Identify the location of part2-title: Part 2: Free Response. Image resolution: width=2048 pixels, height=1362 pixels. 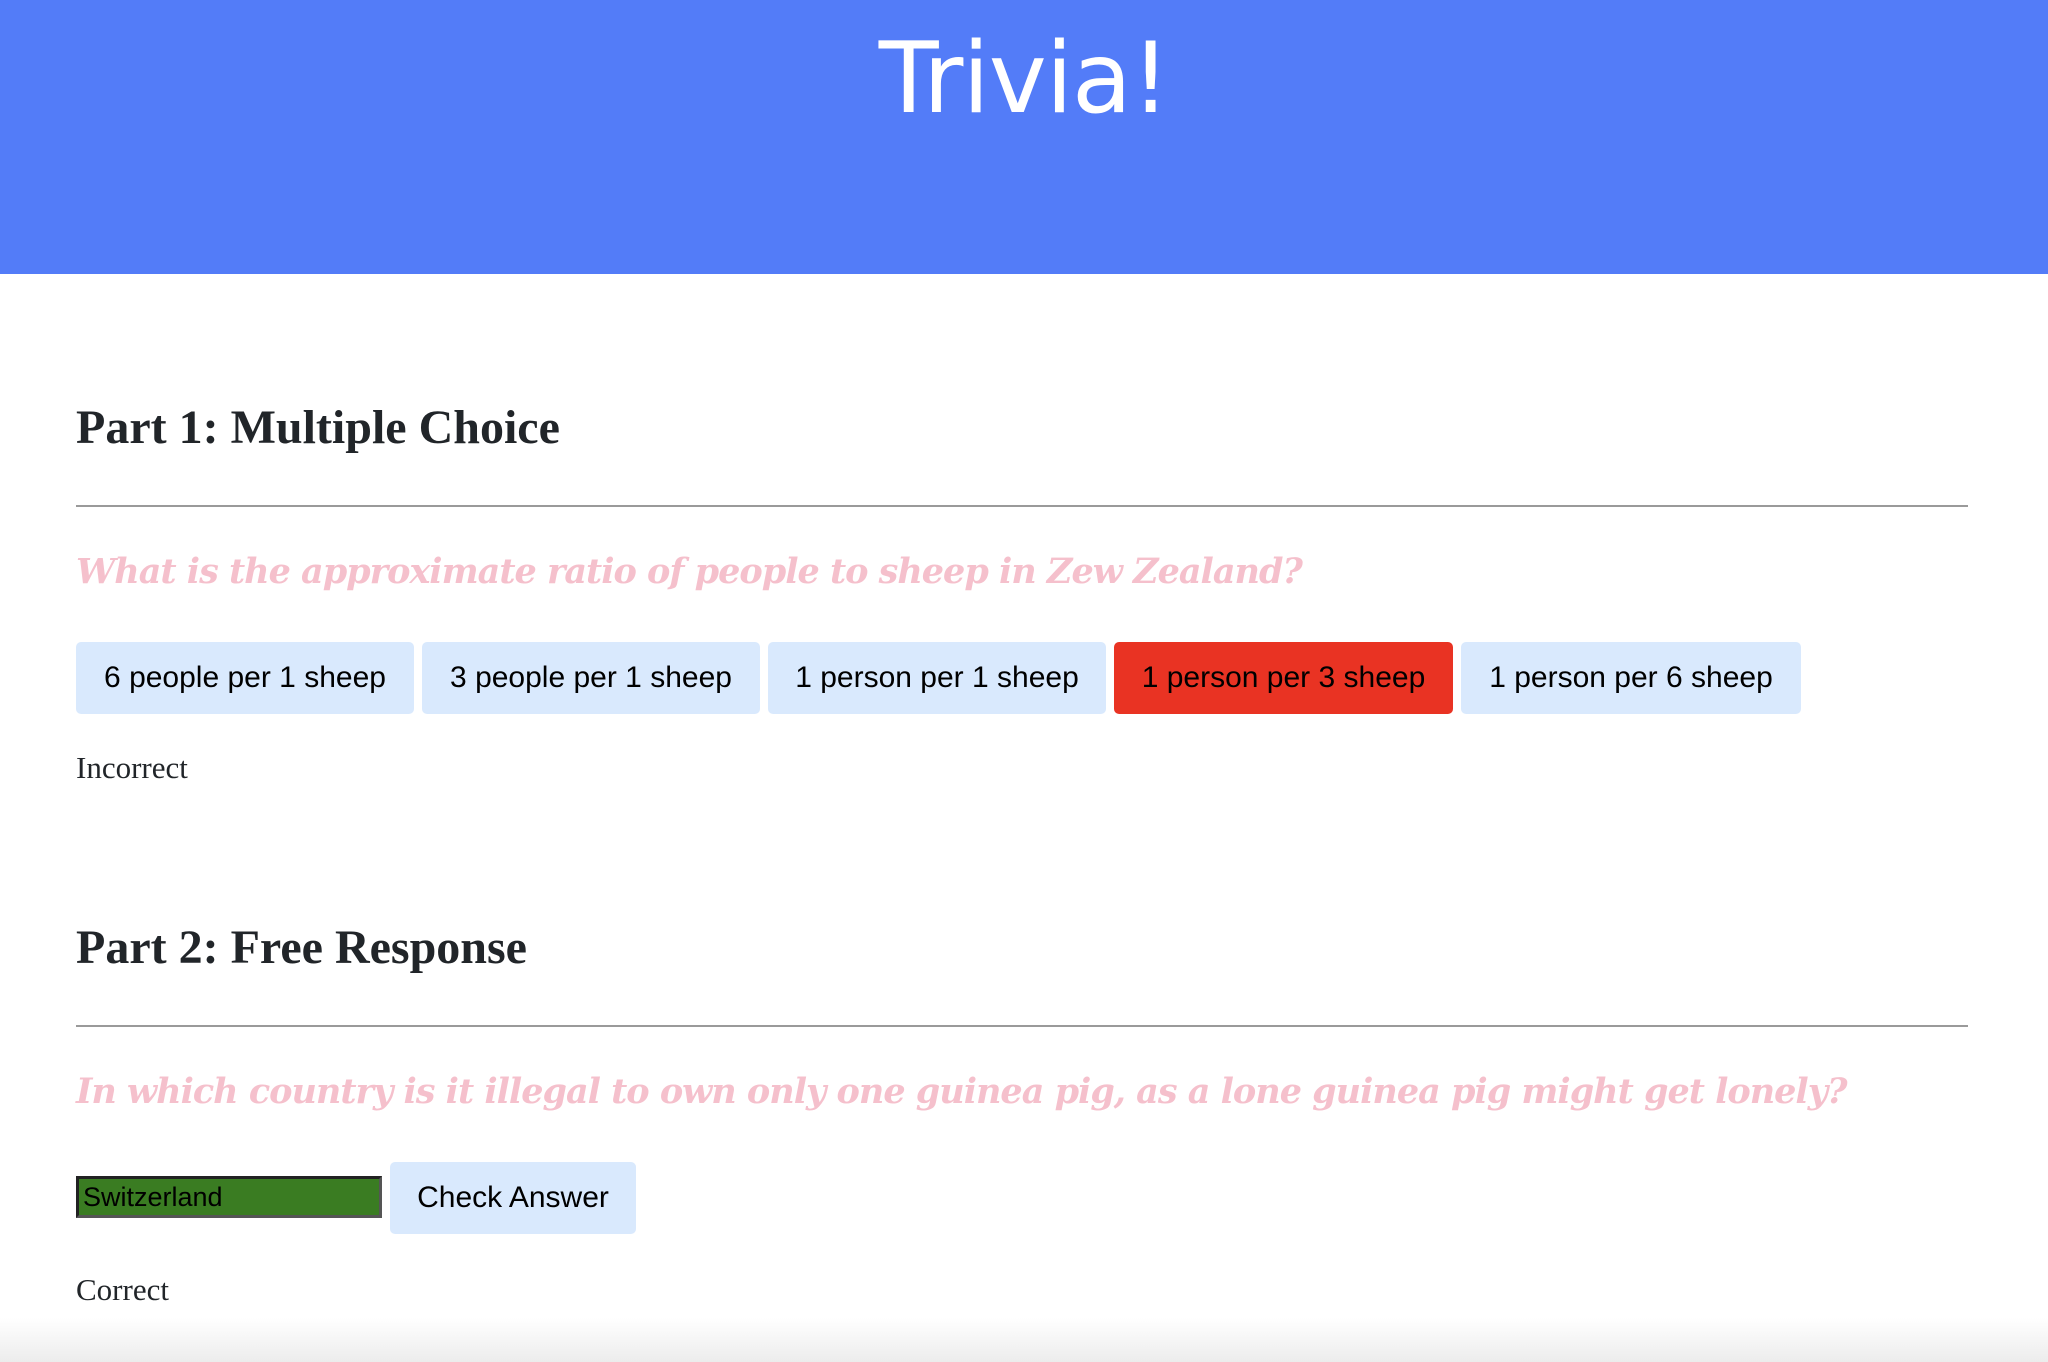
(301, 947).